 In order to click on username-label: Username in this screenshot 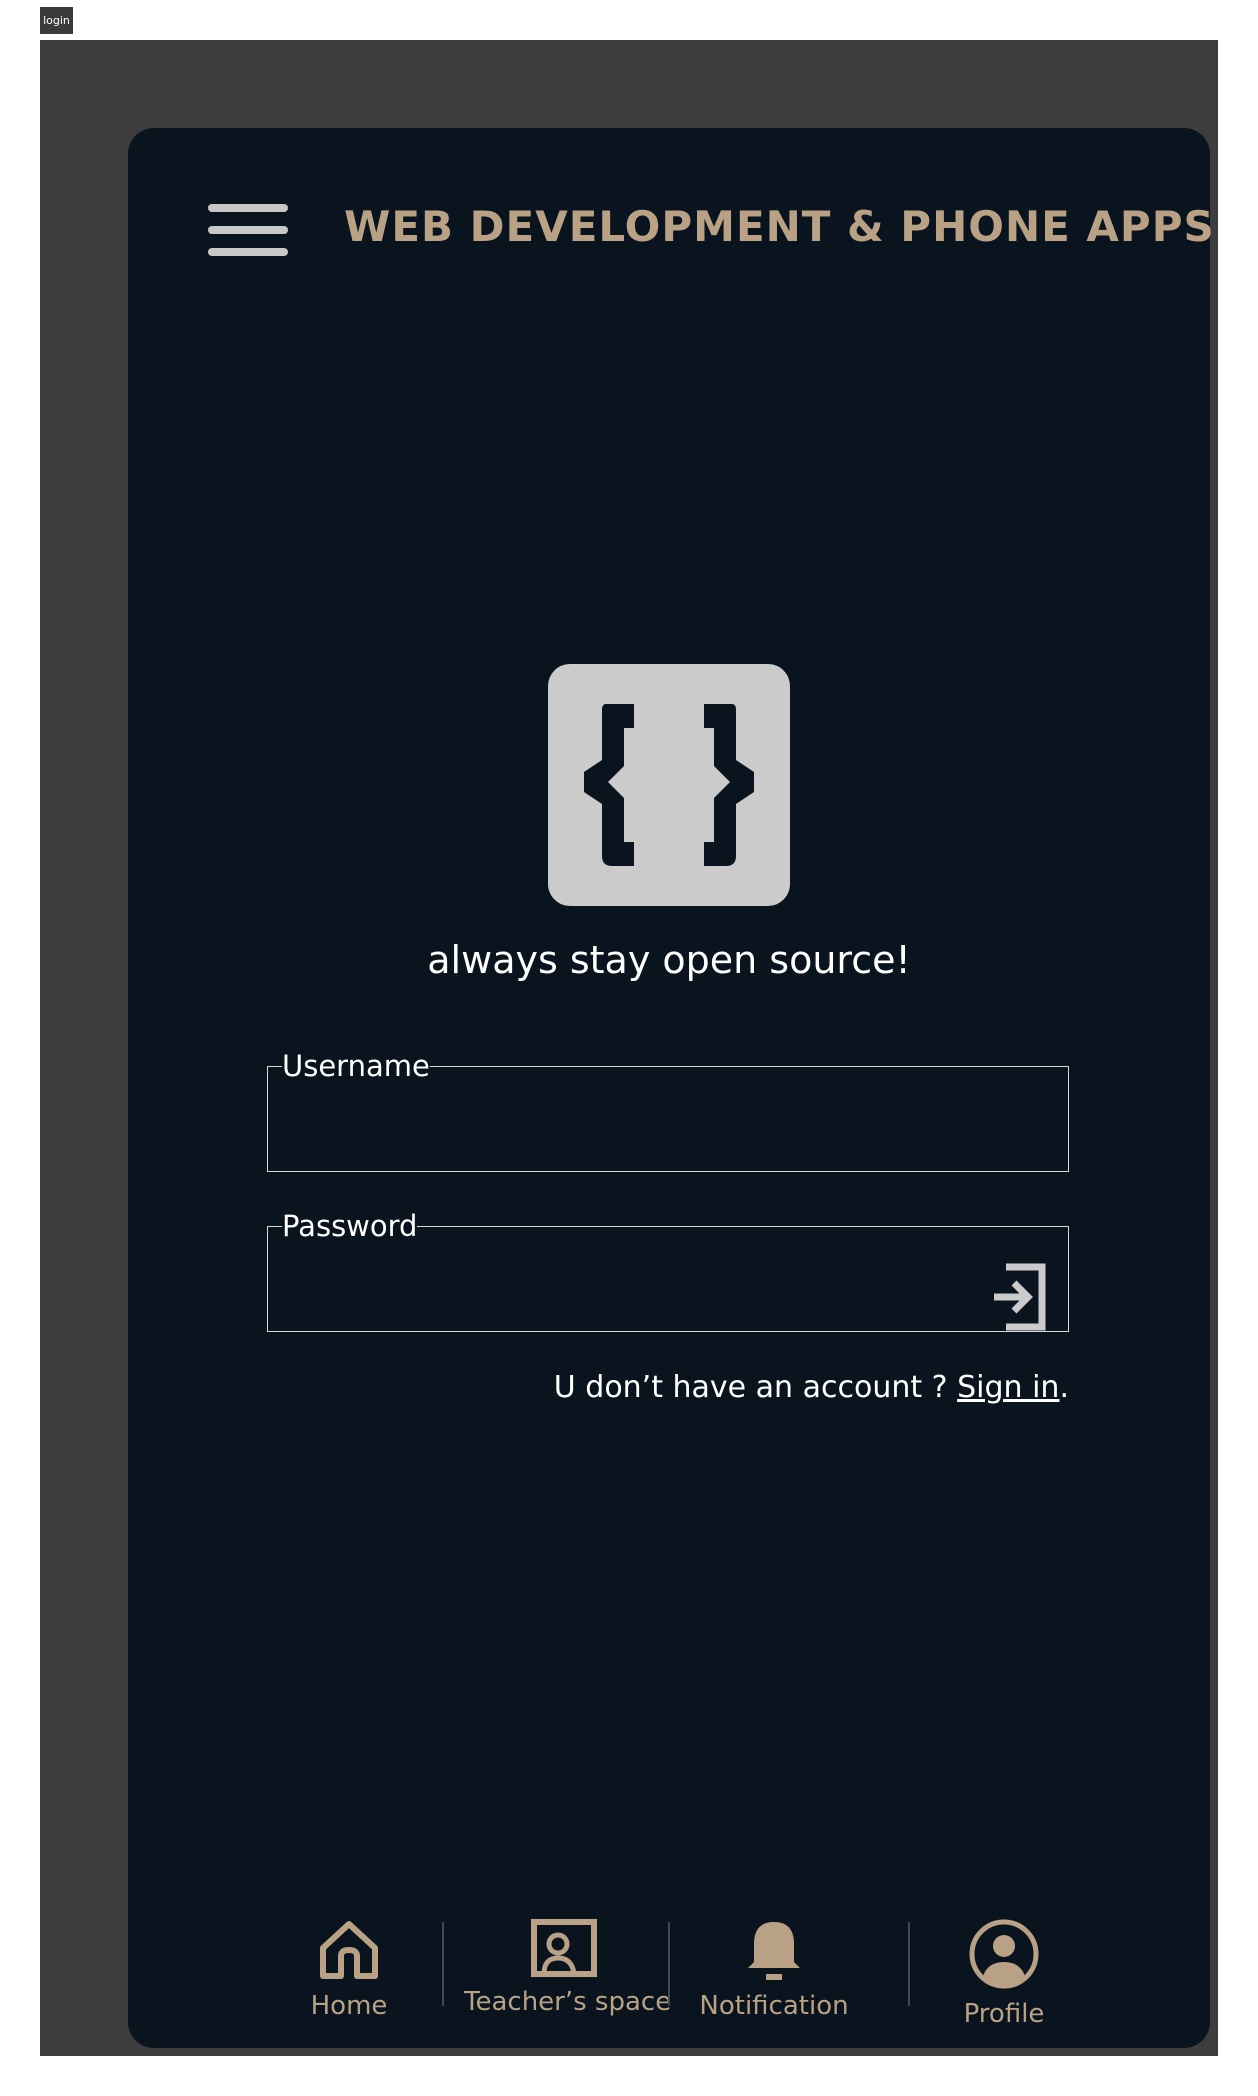, I will do `click(356, 1066)`.